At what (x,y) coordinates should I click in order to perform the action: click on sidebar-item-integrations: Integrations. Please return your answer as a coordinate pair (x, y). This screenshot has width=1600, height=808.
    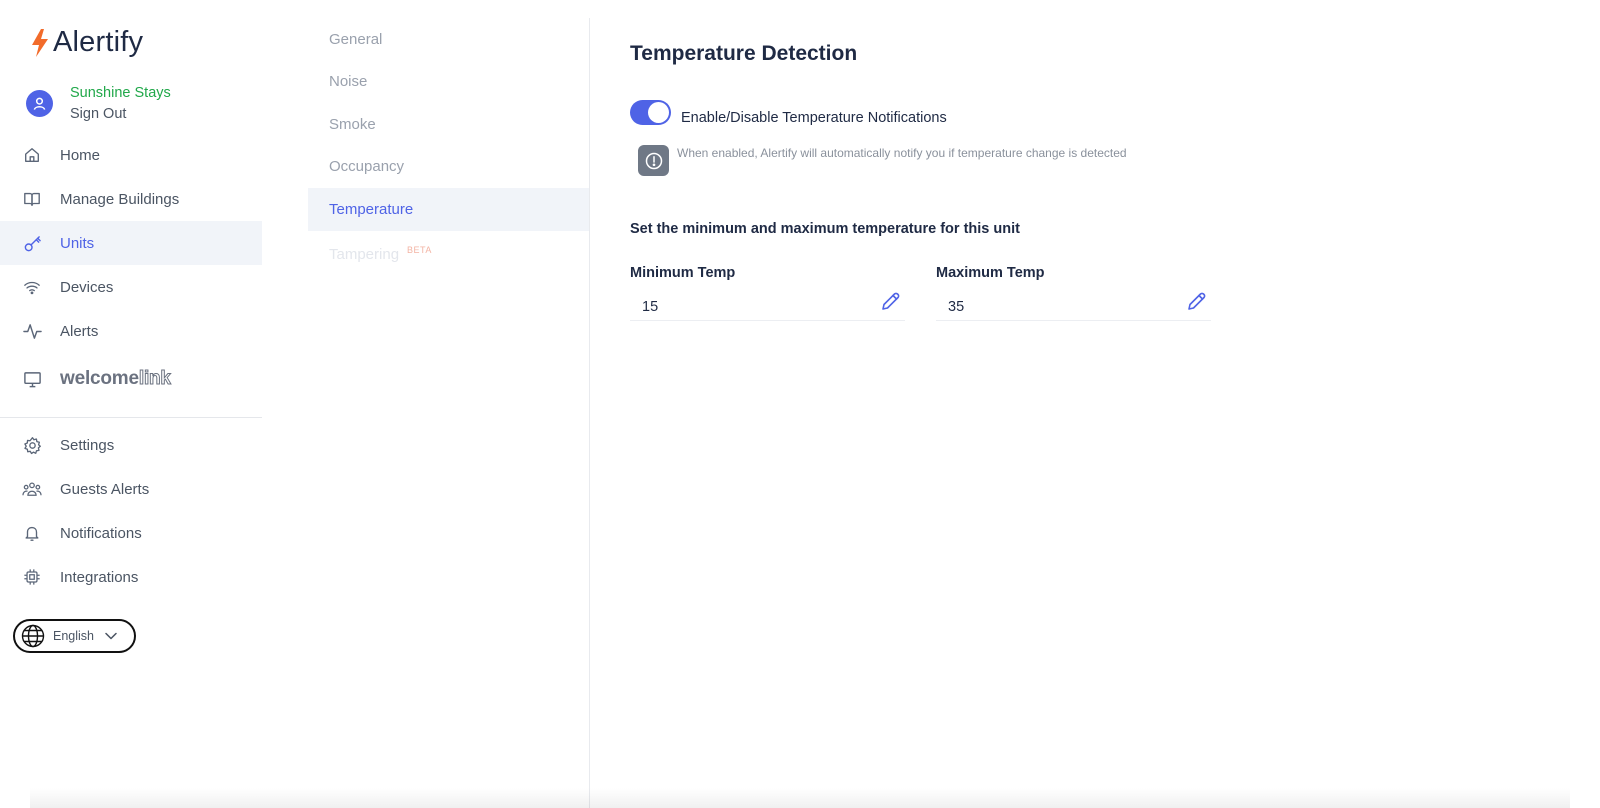
    Looking at the image, I should click on (131, 577).